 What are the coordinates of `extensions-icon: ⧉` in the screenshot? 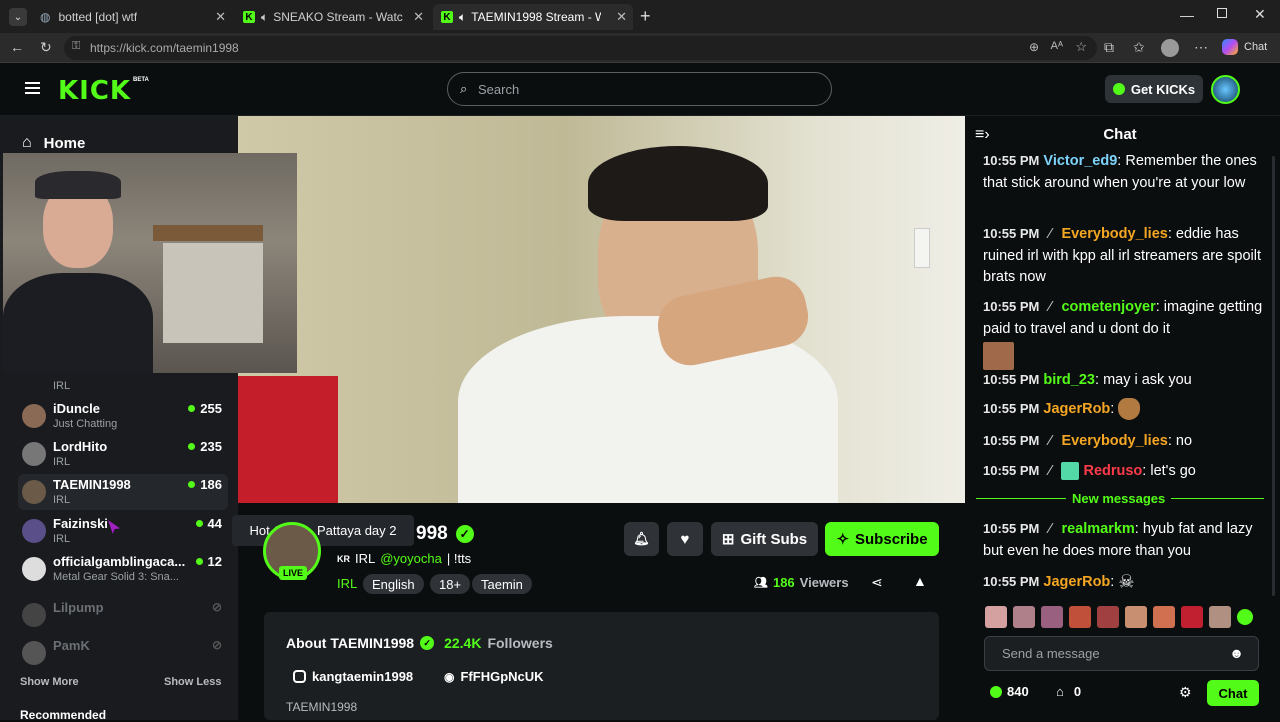 It's located at (1109, 47).